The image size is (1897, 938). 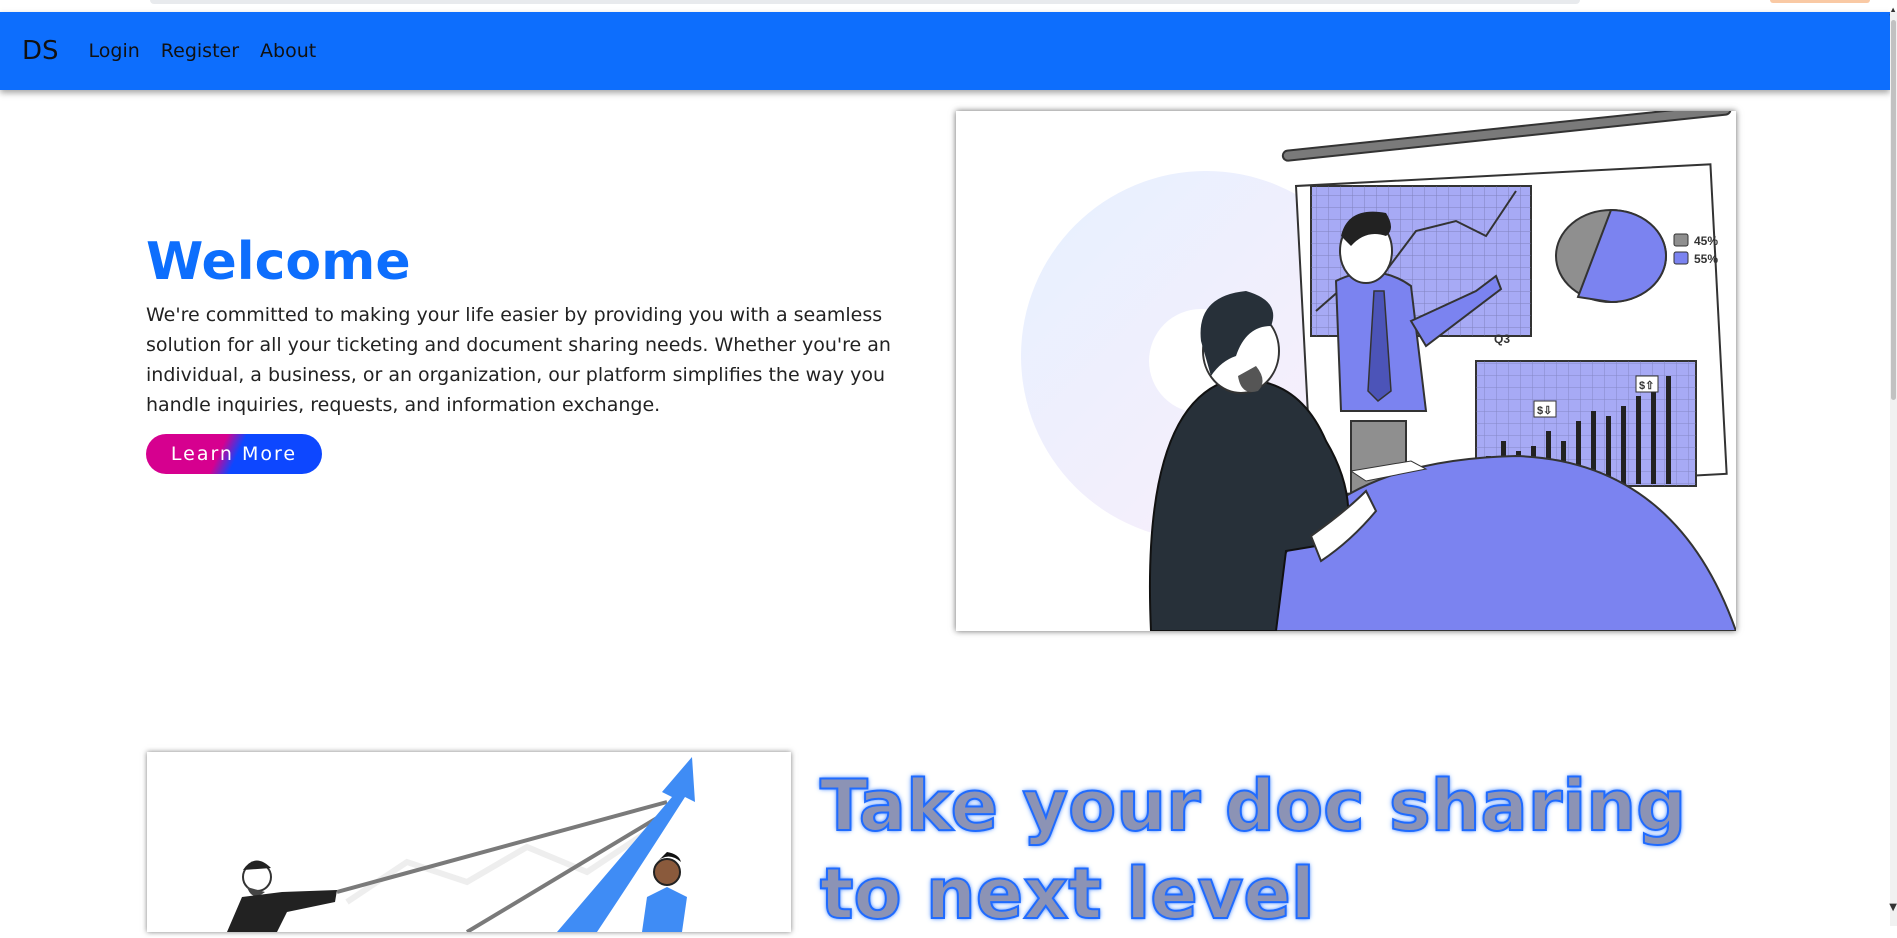 I want to click on section-heading: Take your doc sharing to next level, so click(x=1319, y=850).